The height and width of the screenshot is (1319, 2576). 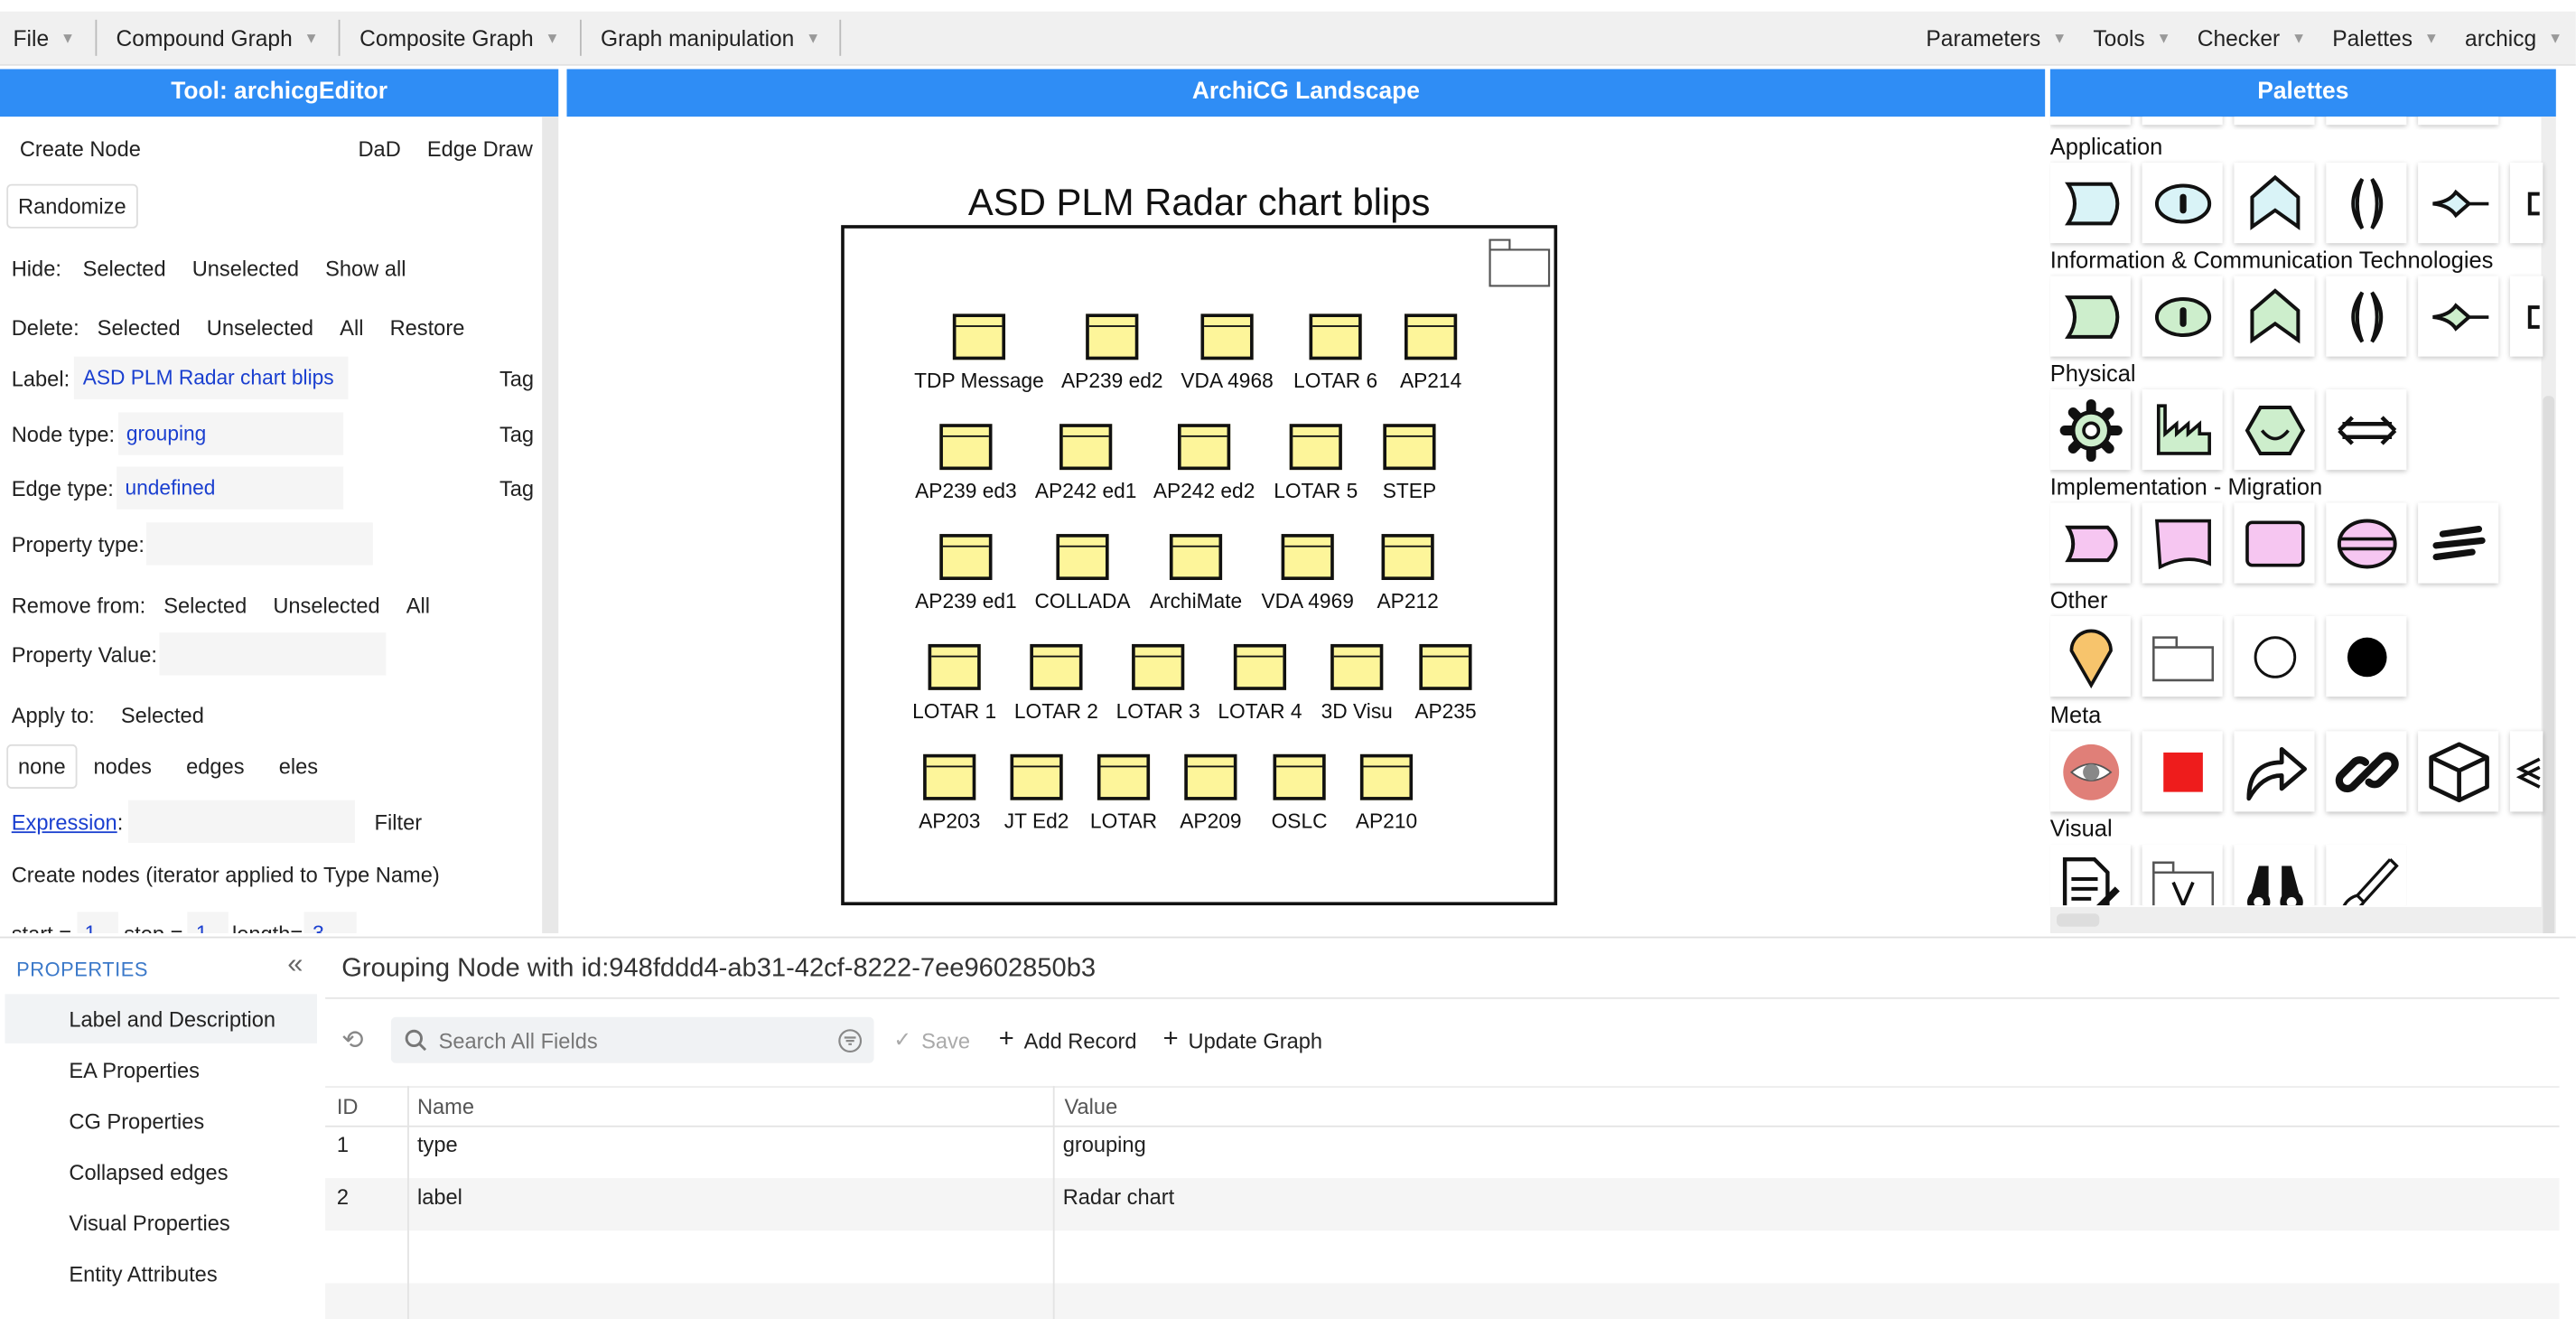 I want to click on factory-icon, so click(x=2182, y=430).